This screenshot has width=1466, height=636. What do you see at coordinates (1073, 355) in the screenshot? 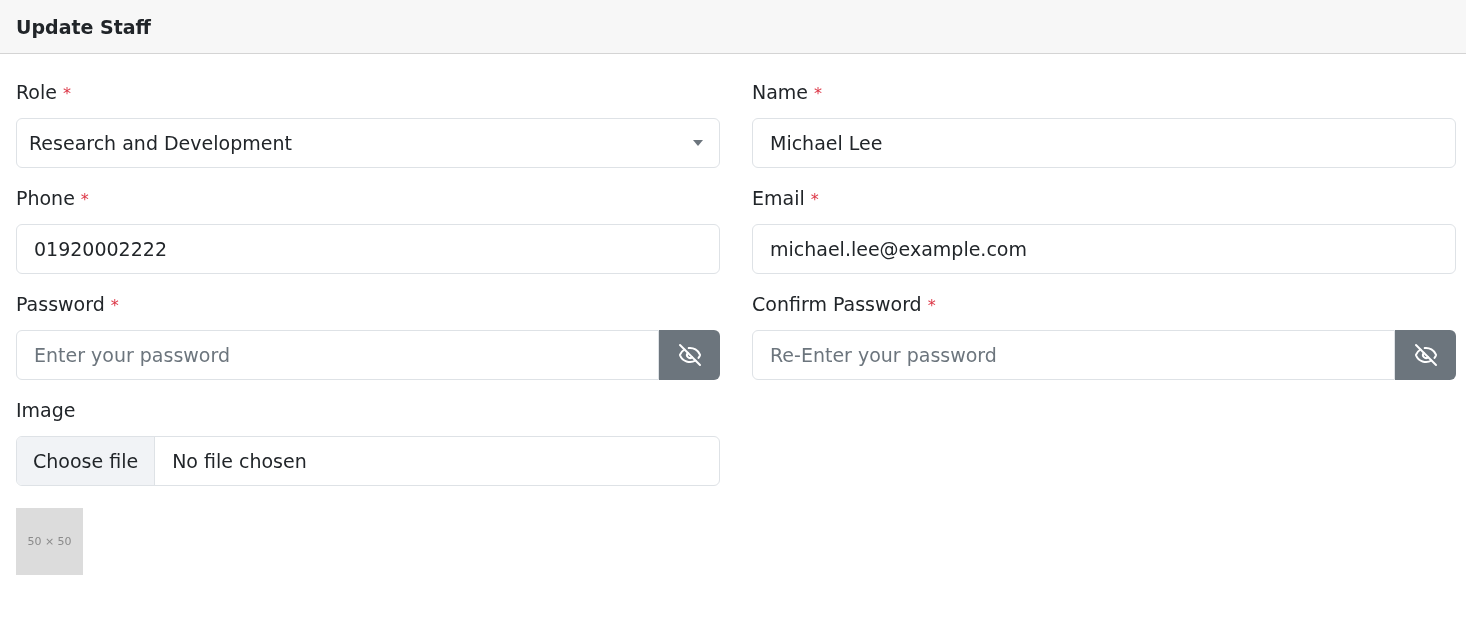
I see `password-field: Re-Enter your password` at bounding box center [1073, 355].